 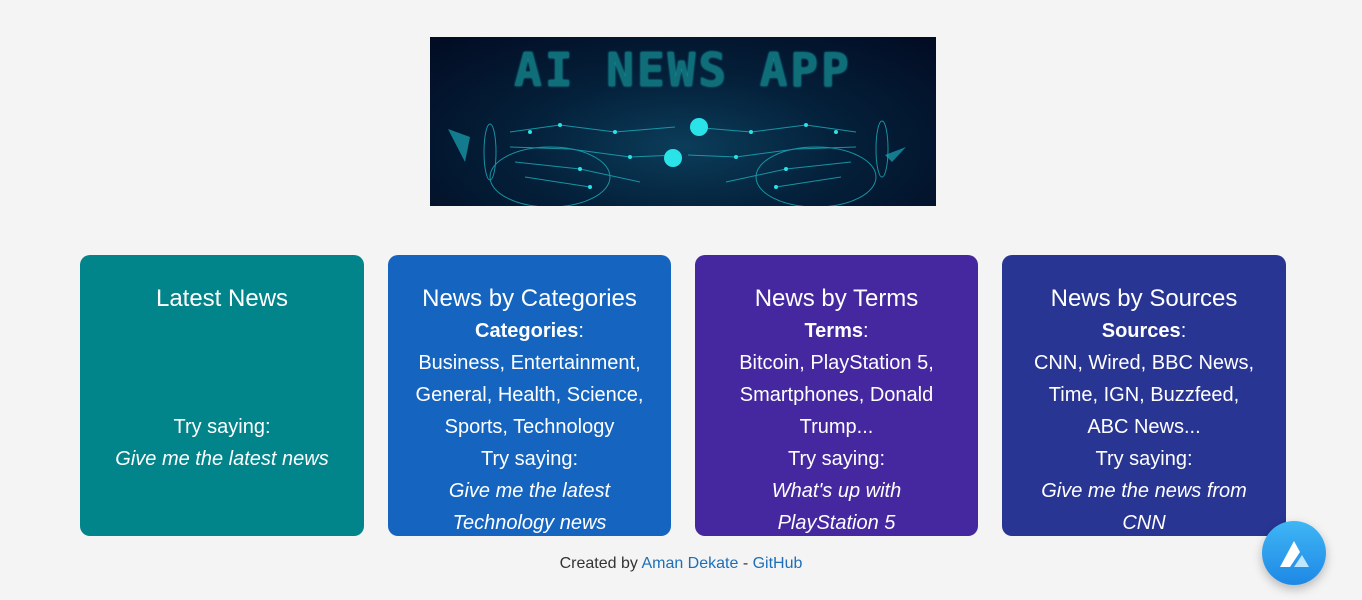 I want to click on info-line: CNN, Wired, BBC News,, so click(x=1144, y=363).